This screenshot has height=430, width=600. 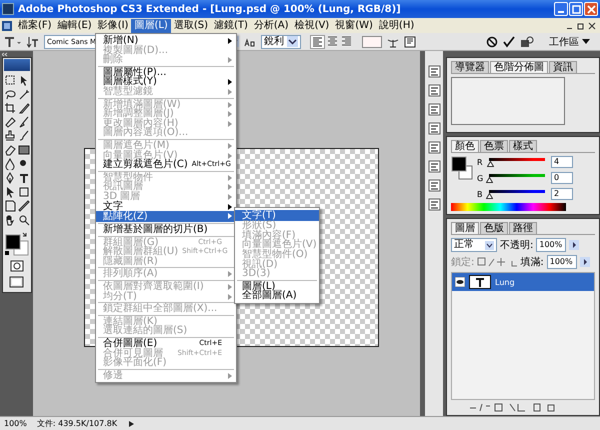 What do you see at coordinates (551, 245) in the screenshot?
I see `opacity-field: 100%` at bounding box center [551, 245].